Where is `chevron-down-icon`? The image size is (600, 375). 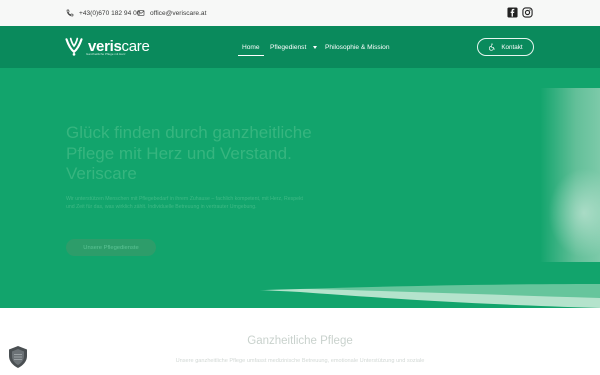
chevron-down-icon is located at coordinates (315, 47).